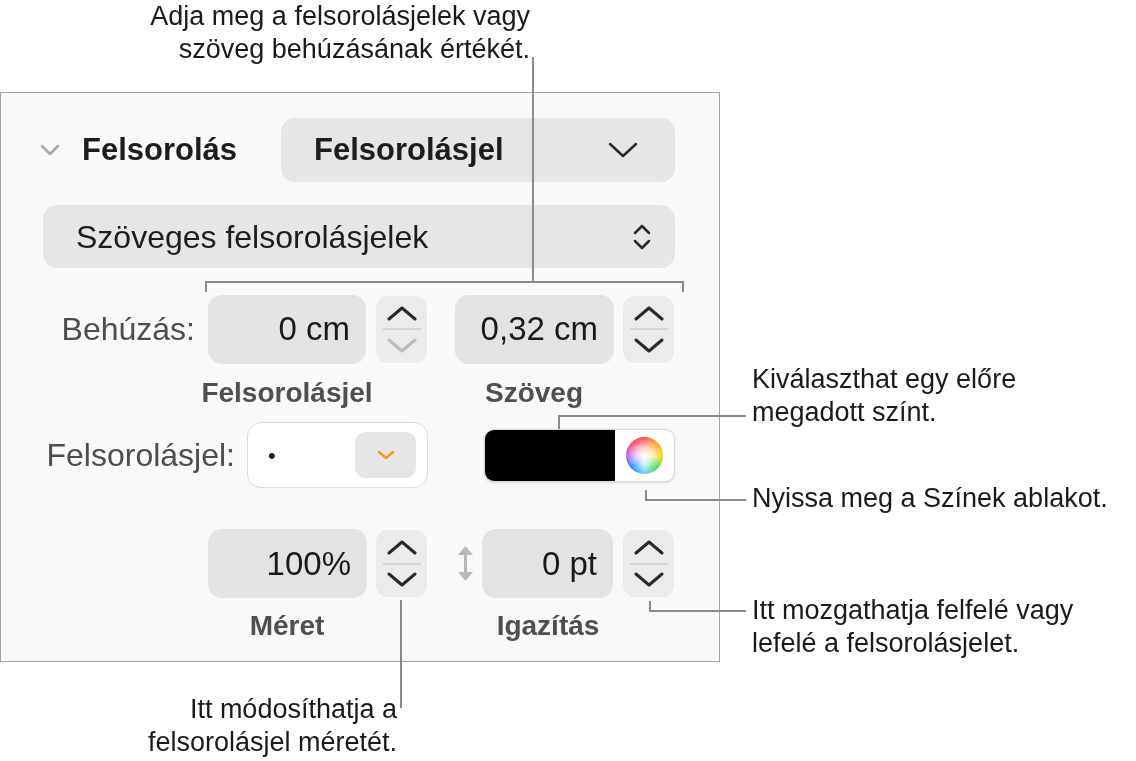 Image resolution: width=1136 pixels, height=761 pixels. What do you see at coordinates (128, 329) in the screenshot?
I see `field-label: Behúzás:` at bounding box center [128, 329].